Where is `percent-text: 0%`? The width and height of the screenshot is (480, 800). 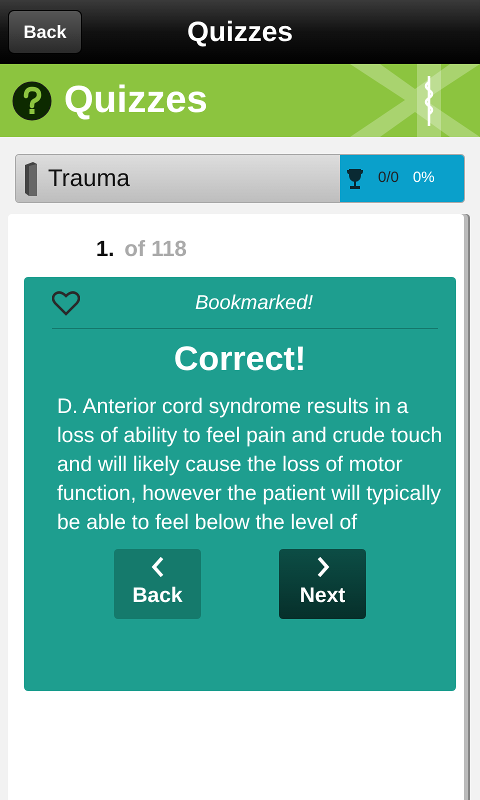 percent-text: 0% is located at coordinates (423, 178).